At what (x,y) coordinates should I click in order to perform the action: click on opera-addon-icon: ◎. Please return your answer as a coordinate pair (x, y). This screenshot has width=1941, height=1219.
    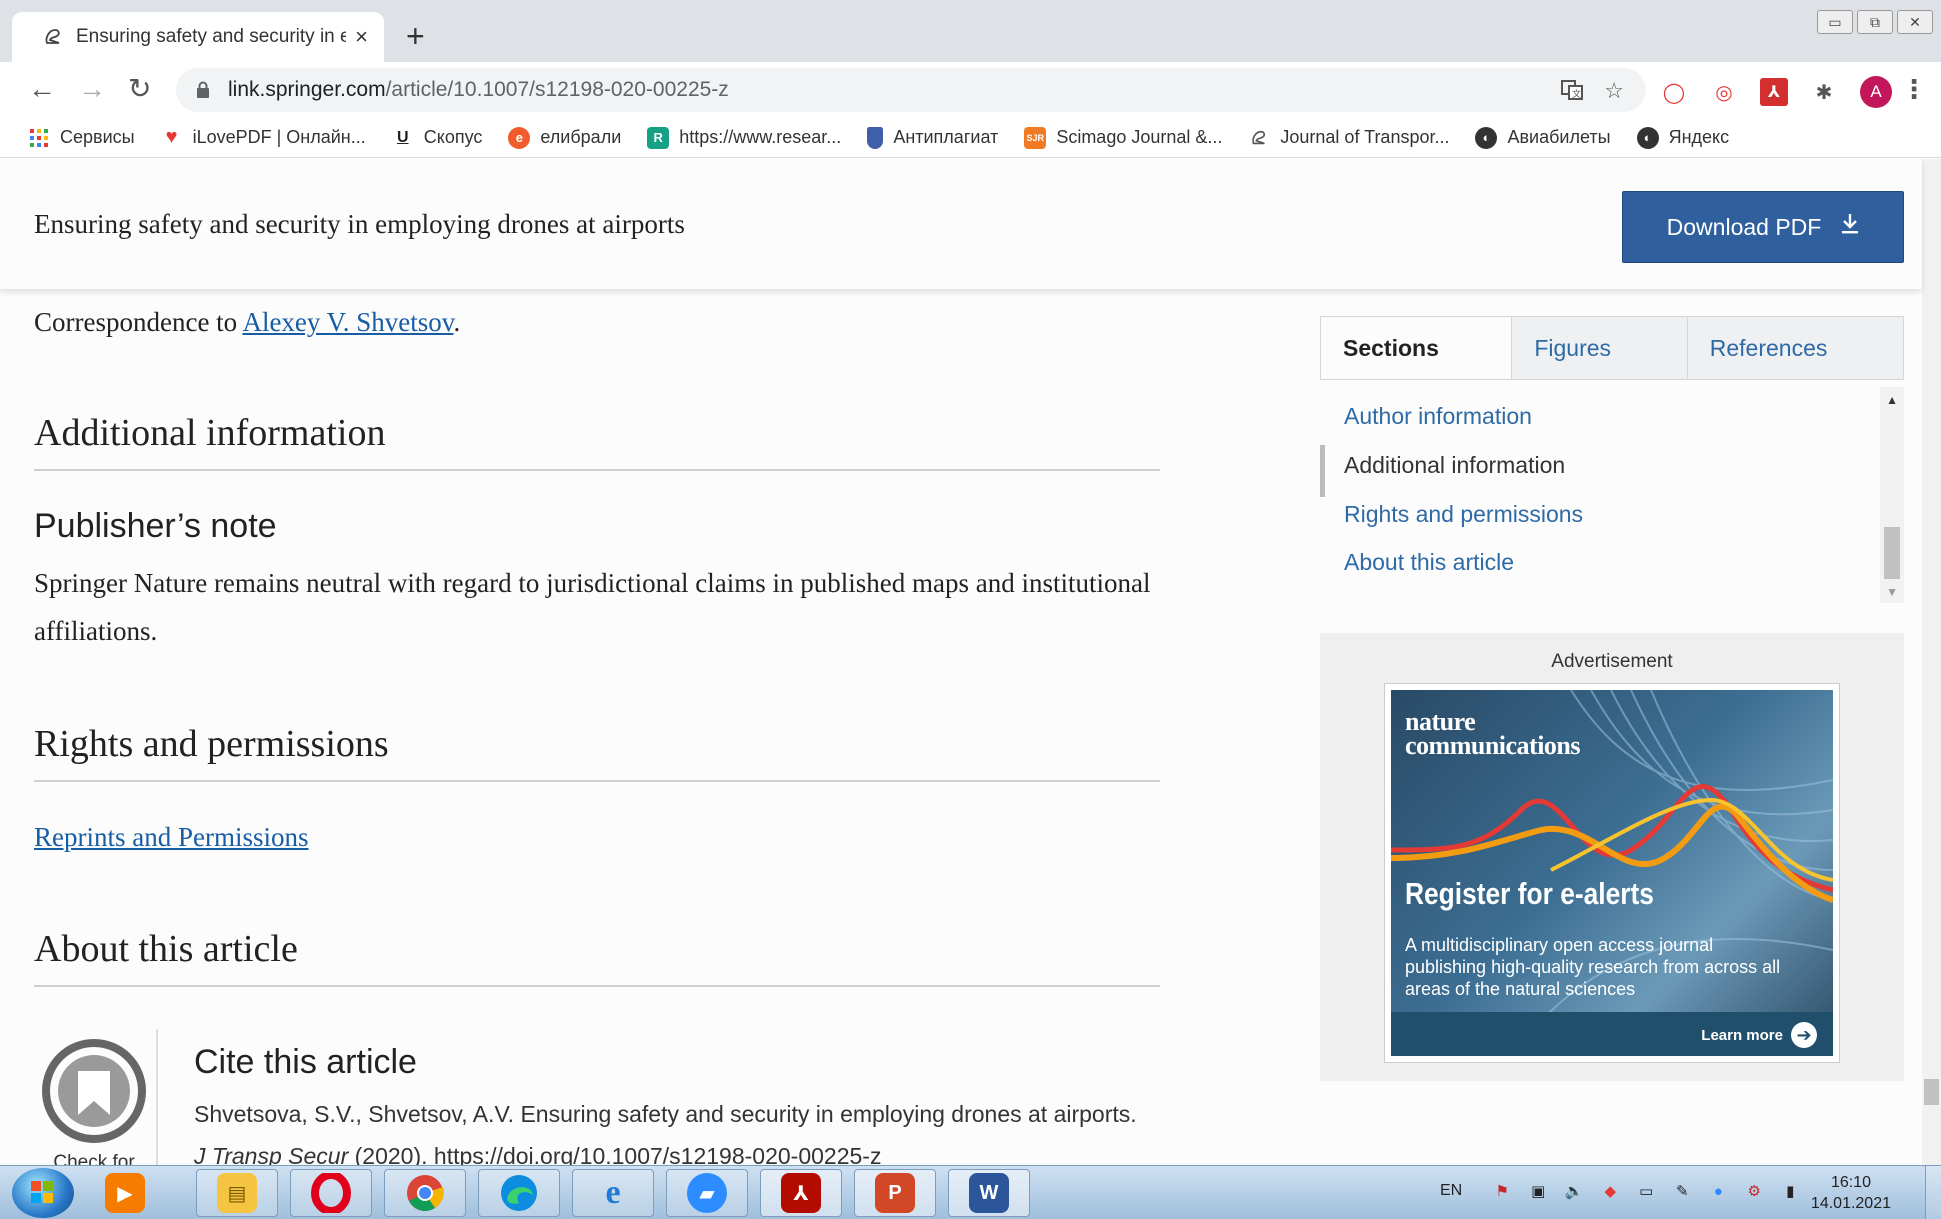
    Looking at the image, I should click on (1724, 92).